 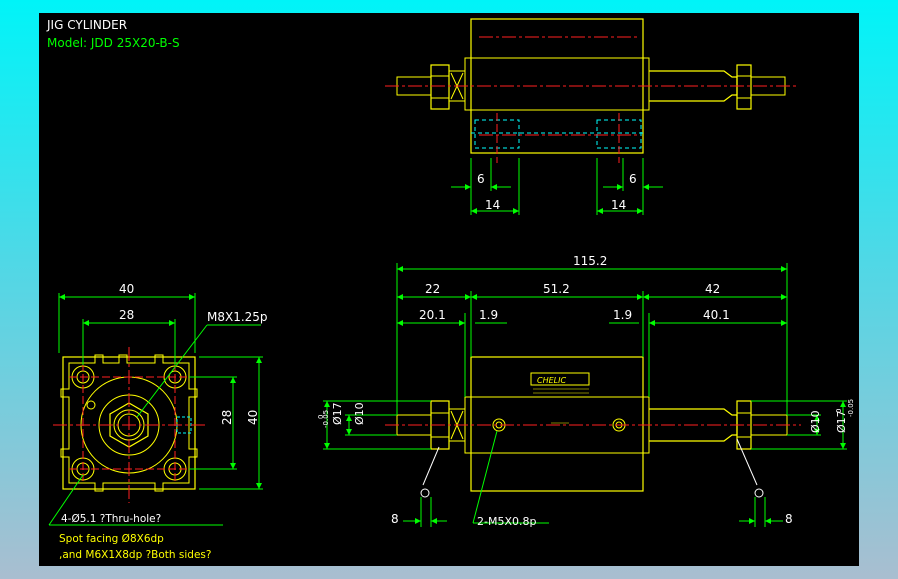 I want to click on top-dim-left-small: 6, so click(x=481, y=179).